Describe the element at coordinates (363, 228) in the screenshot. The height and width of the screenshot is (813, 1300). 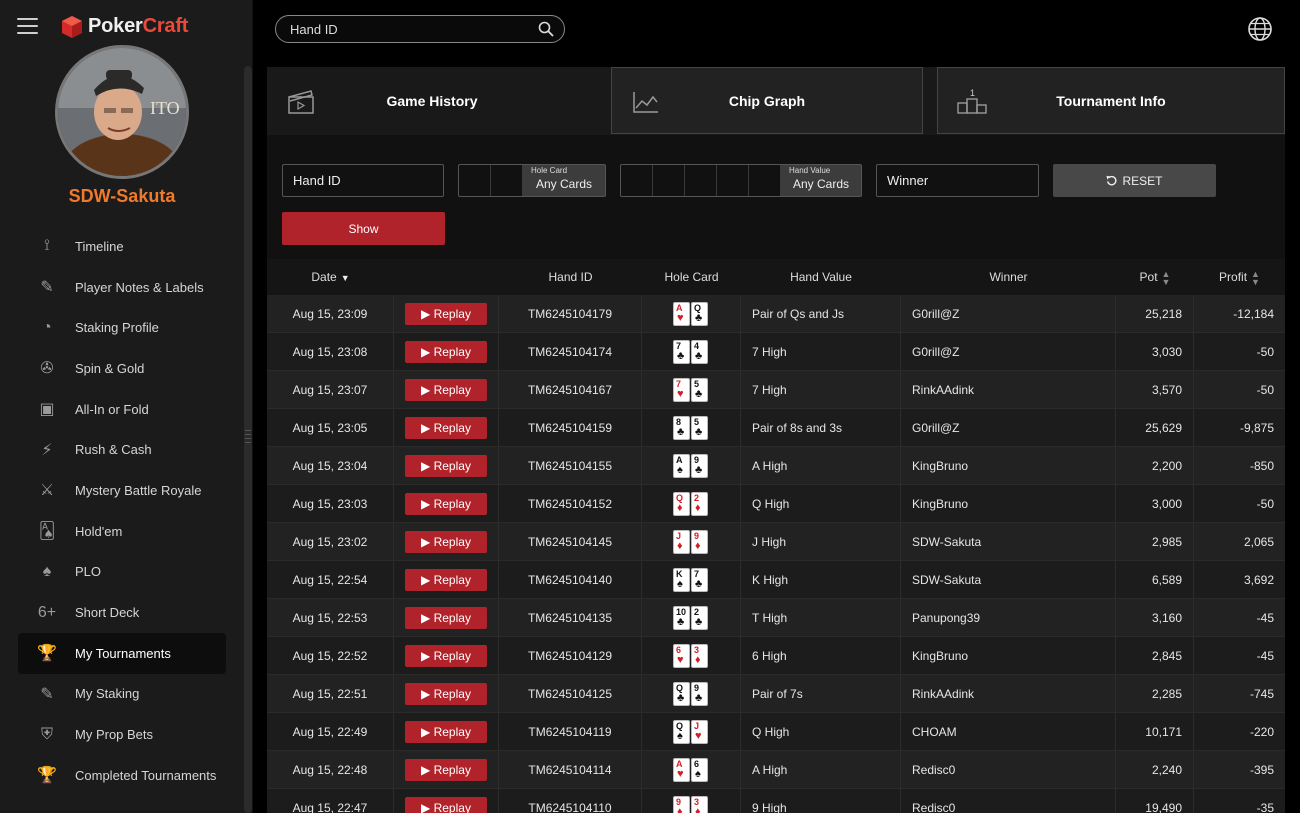
I see `show-button: Show` at that location.